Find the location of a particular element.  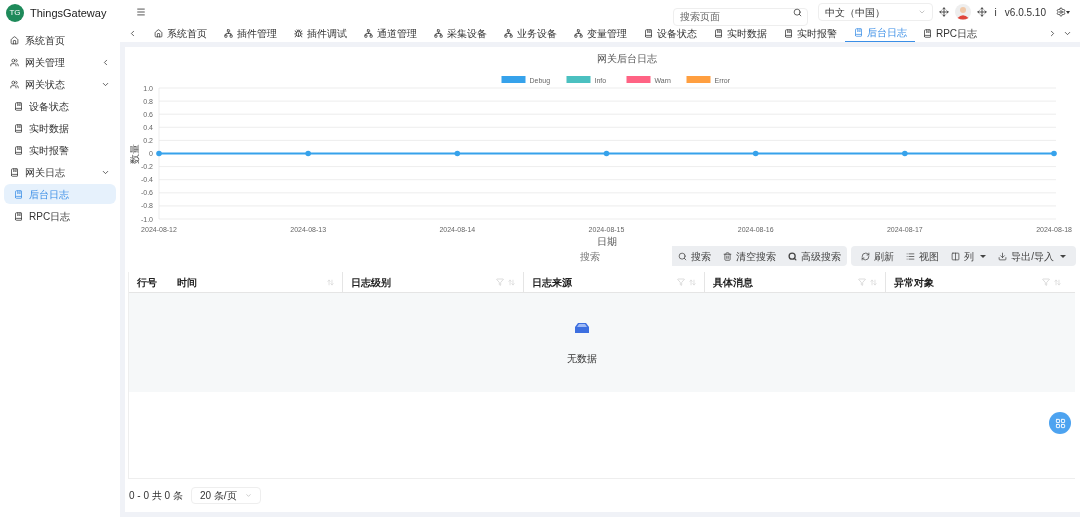

version-label: v6.0.5.10 is located at coordinates (1025, 12).